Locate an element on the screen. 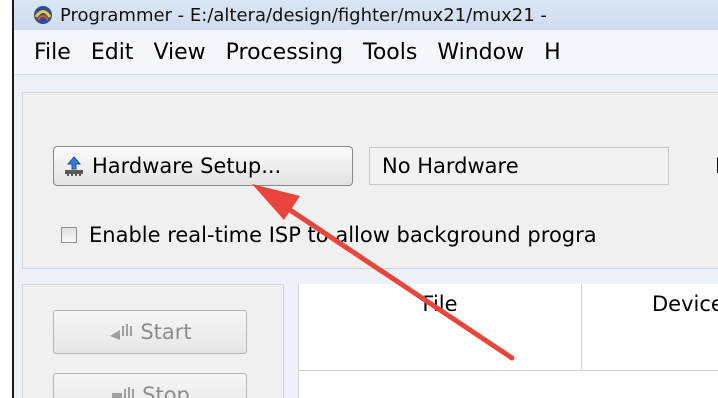 The height and width of the screenshot is (398, 718). menu-processing: Processing is located at coordinates (284, 52).